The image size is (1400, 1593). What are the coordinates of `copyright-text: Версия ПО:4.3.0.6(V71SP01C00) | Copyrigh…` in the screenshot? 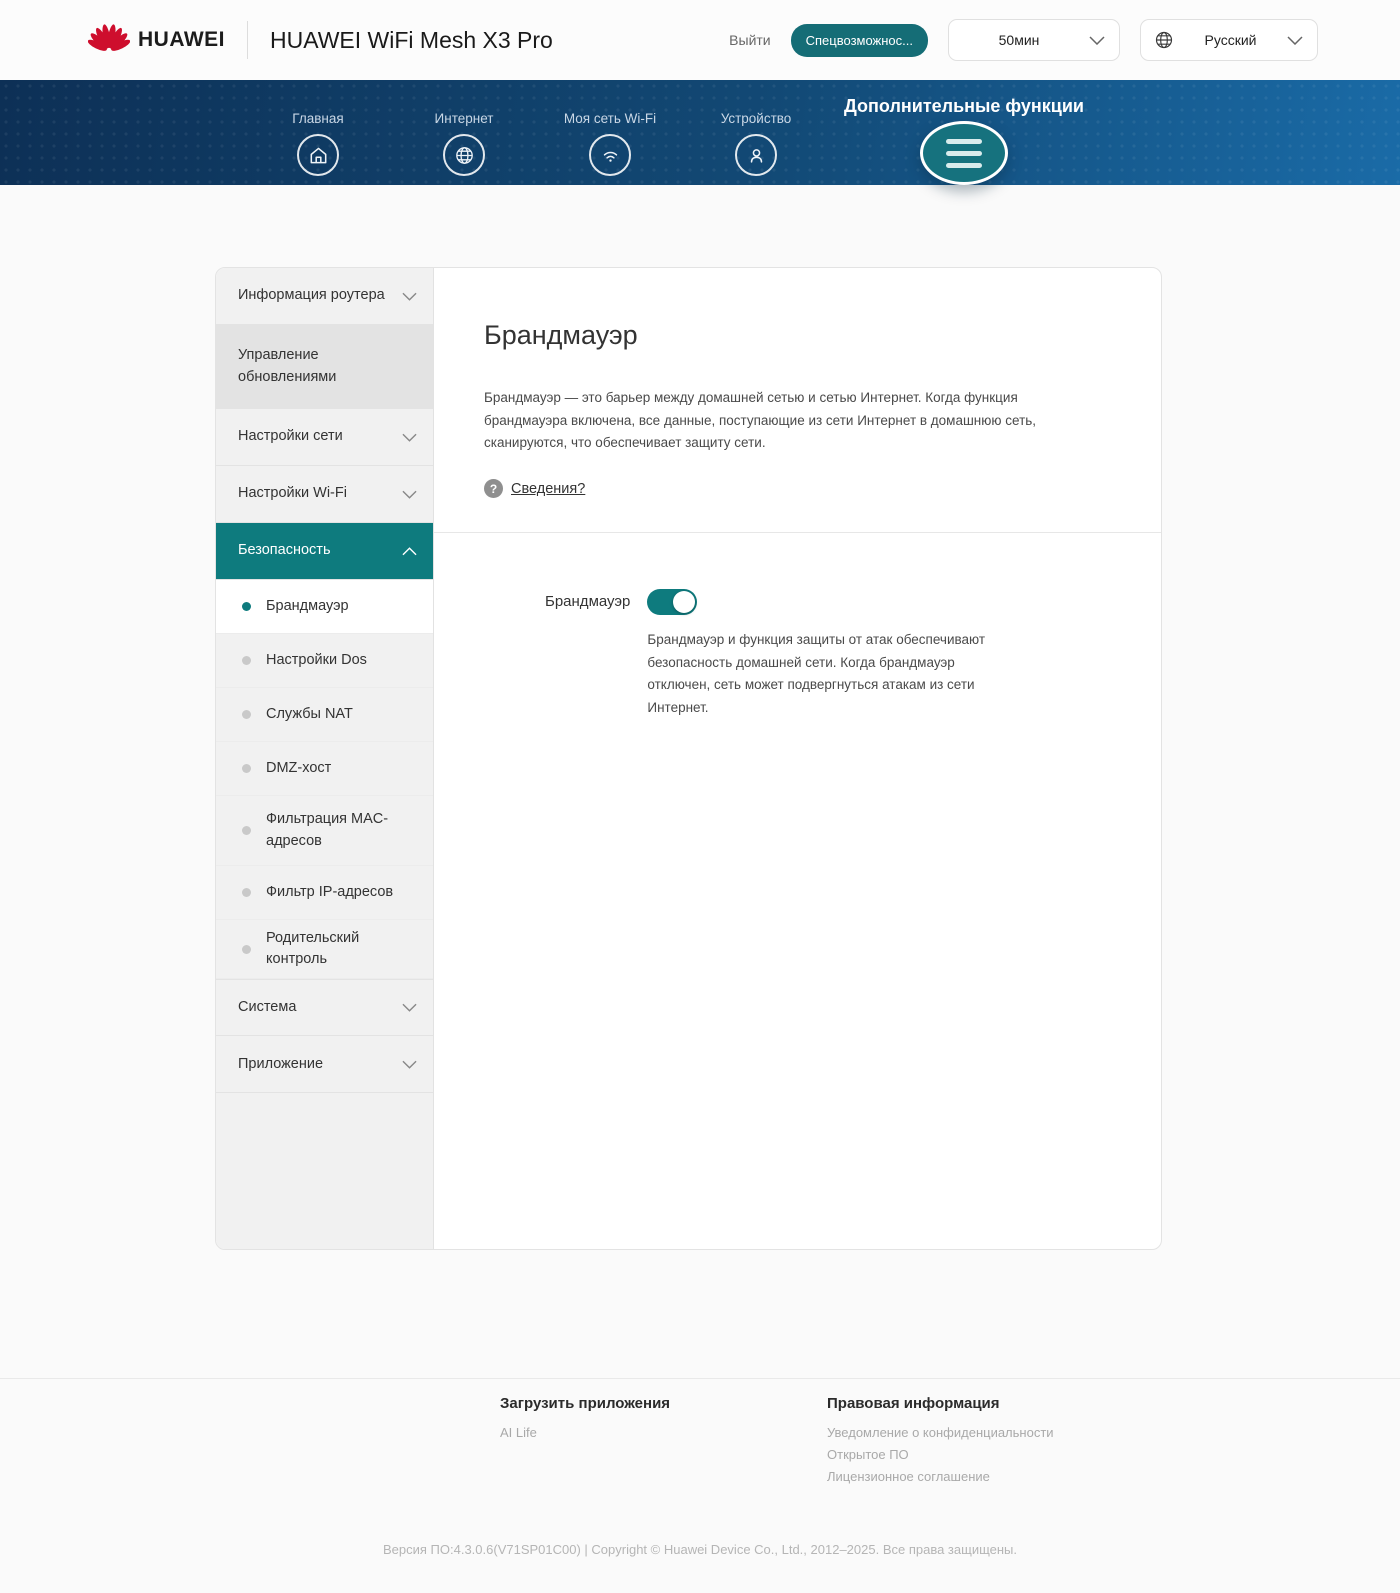 It's located at (700, 1549).